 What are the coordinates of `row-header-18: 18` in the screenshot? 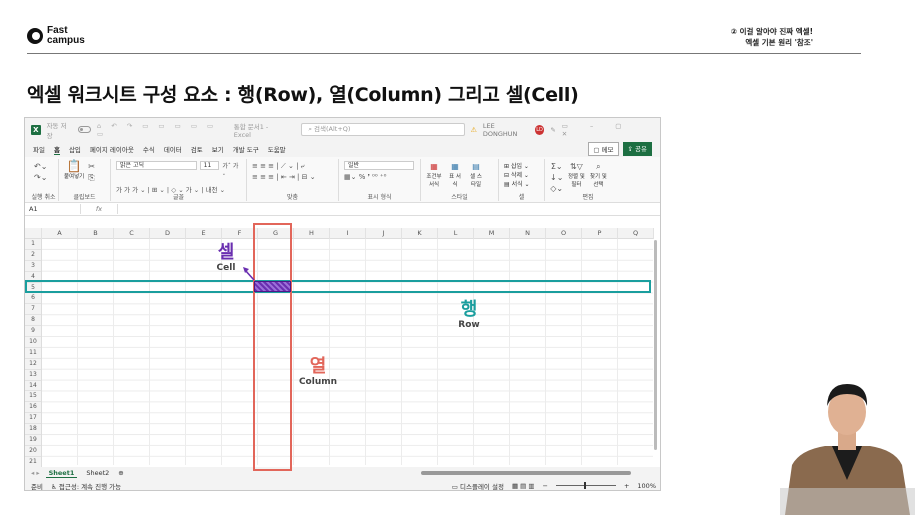 It's located at (33, 430).